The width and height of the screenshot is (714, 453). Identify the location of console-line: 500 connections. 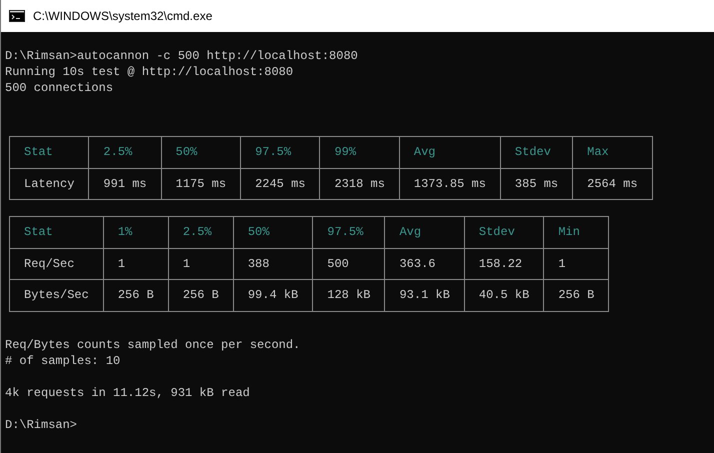
(59, 88).